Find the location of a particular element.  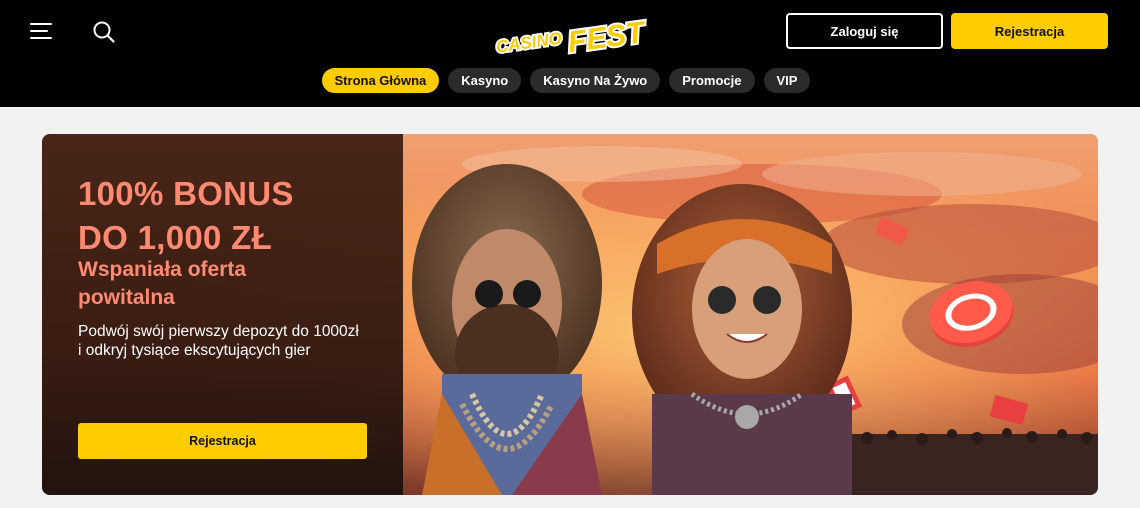

nav-item-casino: Kasyno is located at coordinates (485, 80).